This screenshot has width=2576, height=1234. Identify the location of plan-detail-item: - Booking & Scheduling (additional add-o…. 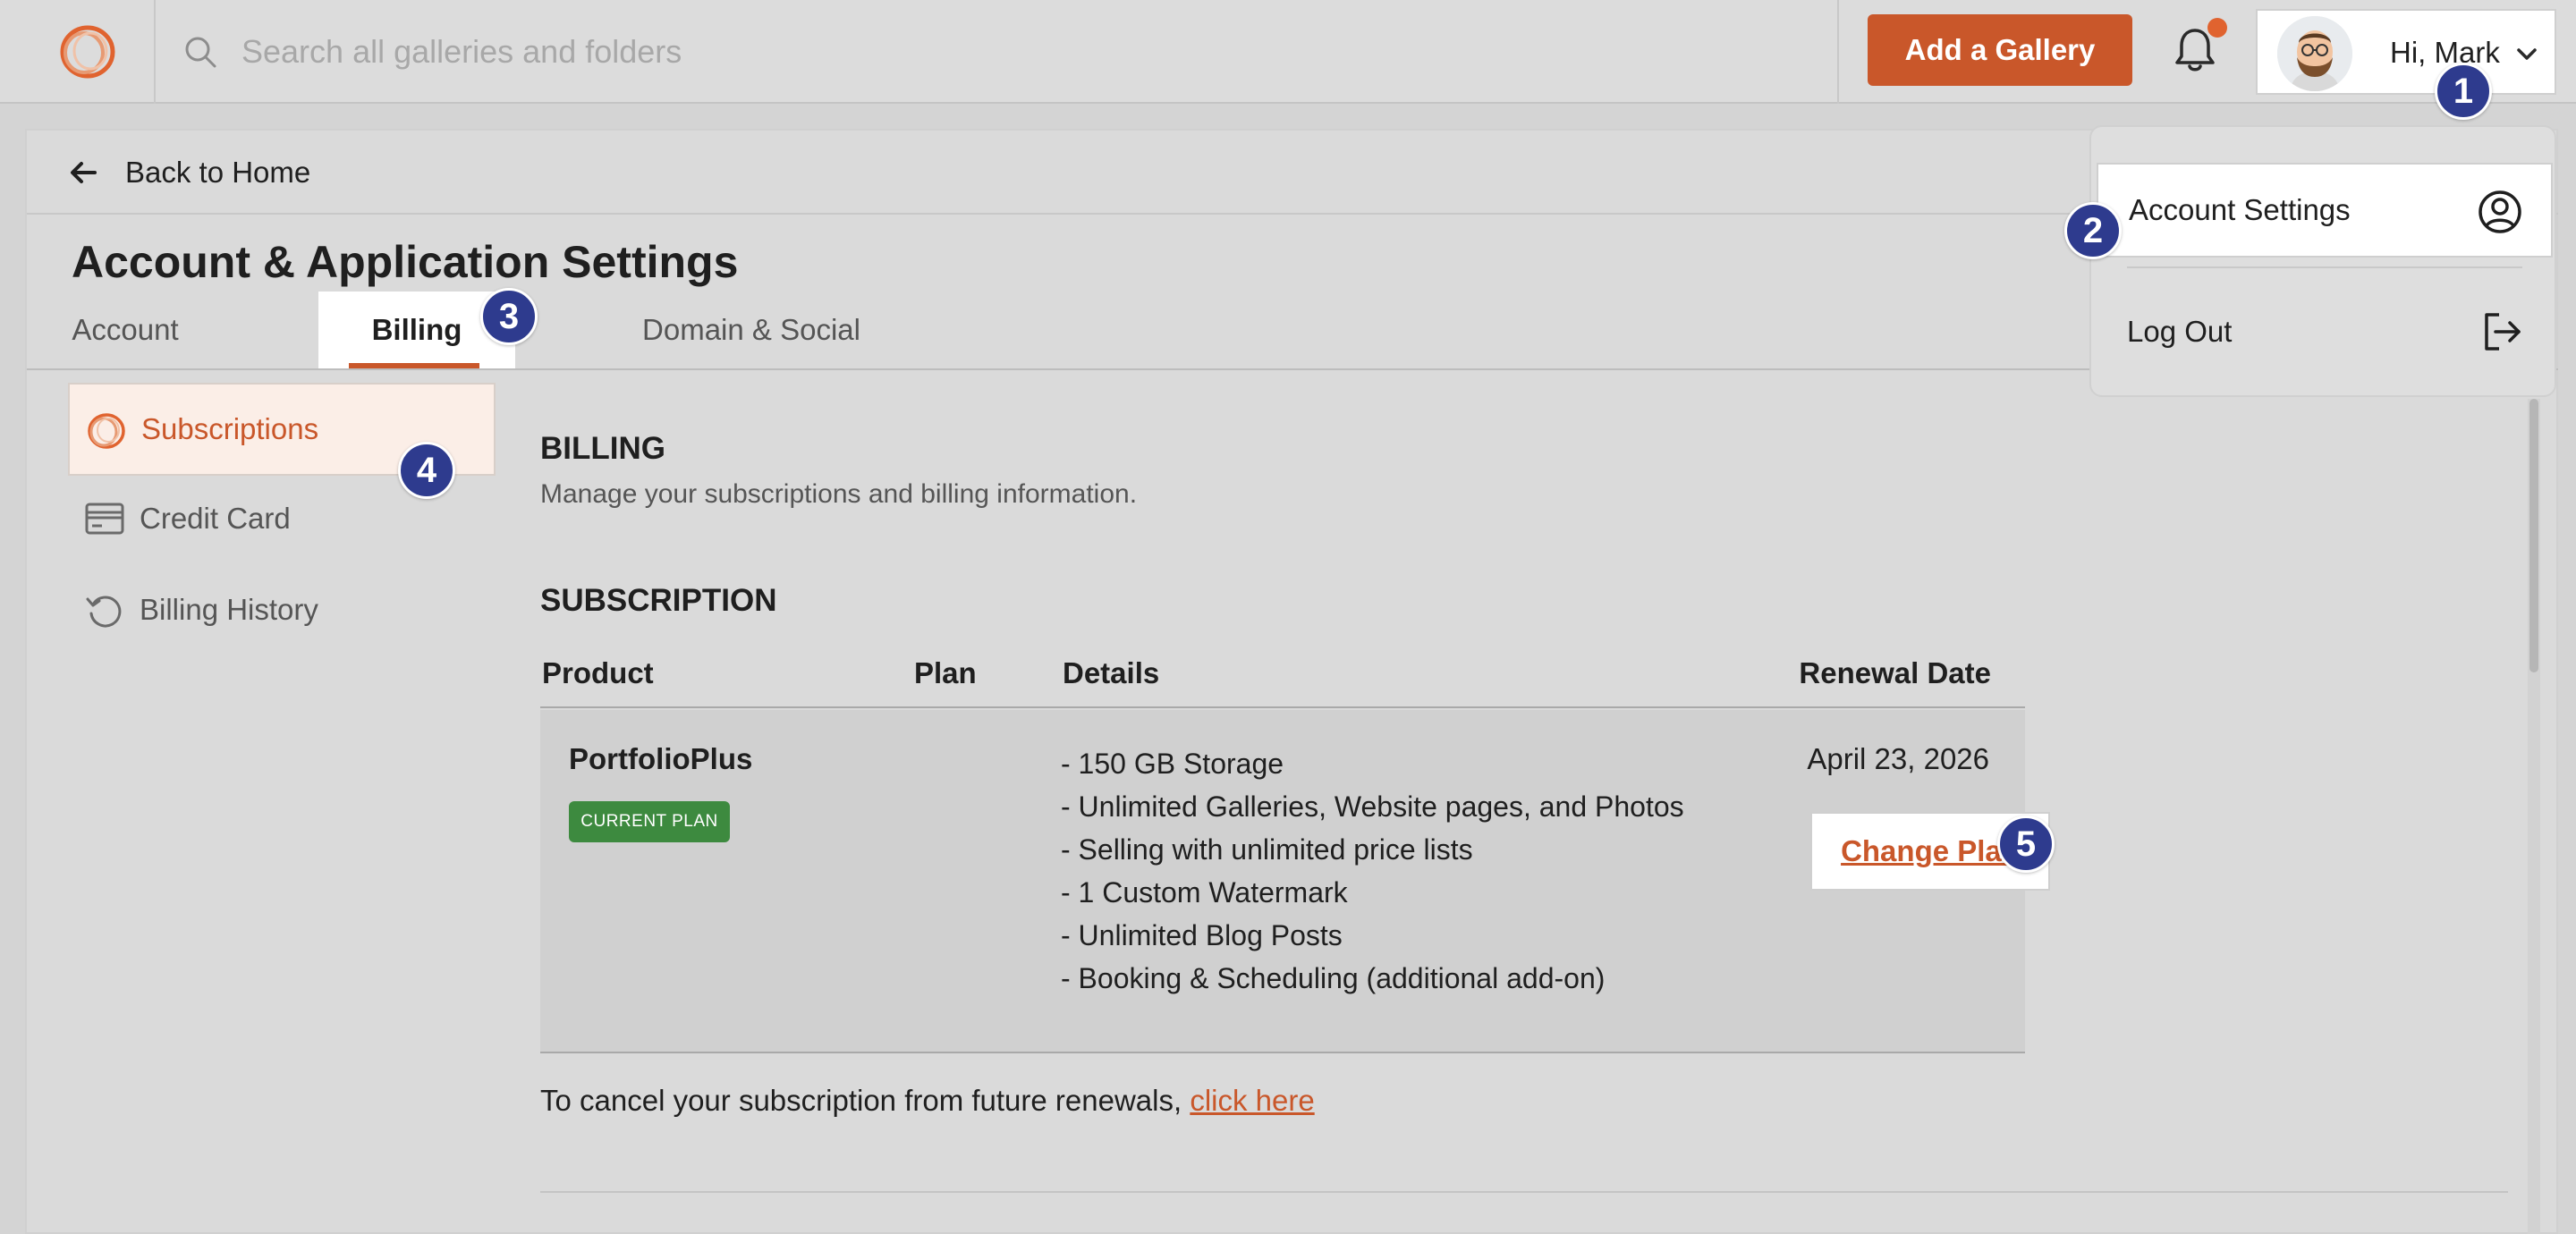
(1333, 978).